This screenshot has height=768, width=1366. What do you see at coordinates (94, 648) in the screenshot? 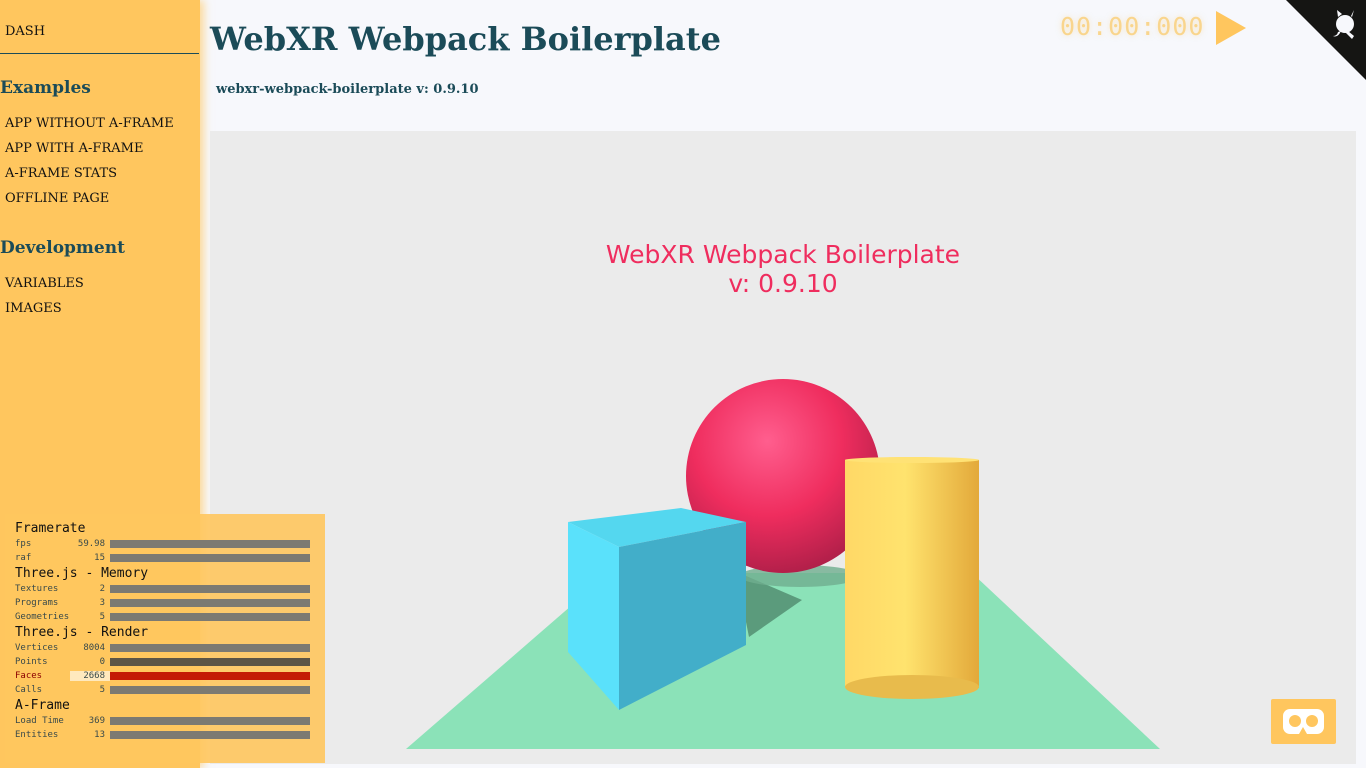
I see `stat-value: 8004` at bounding box center [94, 648].